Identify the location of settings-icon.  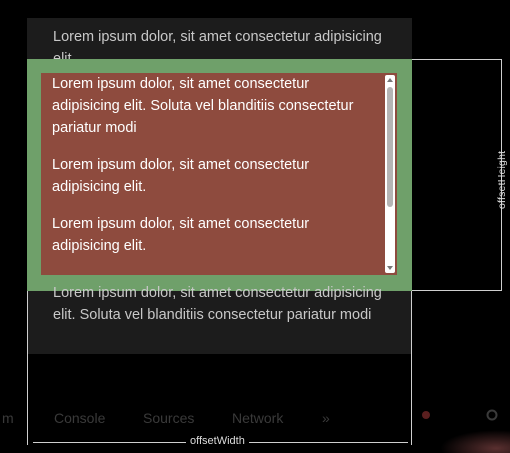
(492, 414).